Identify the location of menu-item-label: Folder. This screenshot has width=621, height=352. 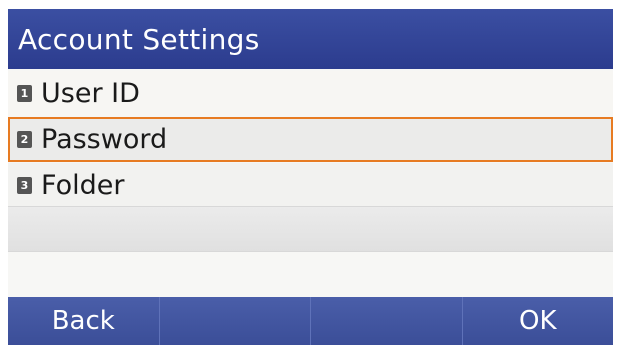
(83, 185).